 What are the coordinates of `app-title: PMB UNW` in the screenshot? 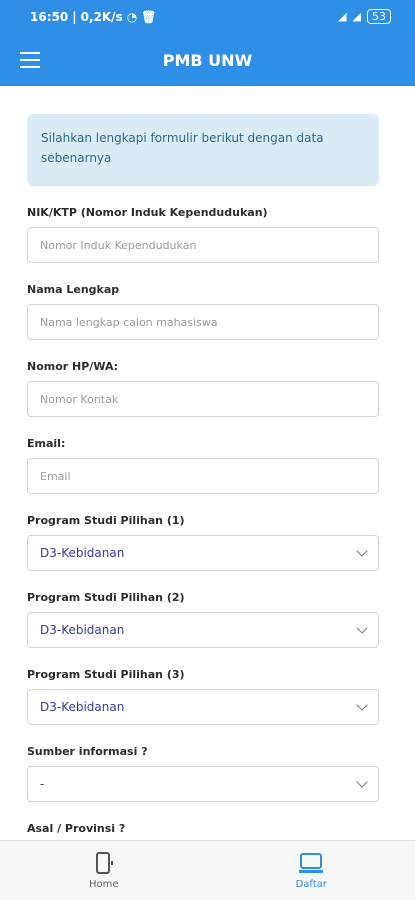 It's located at (207, 60).